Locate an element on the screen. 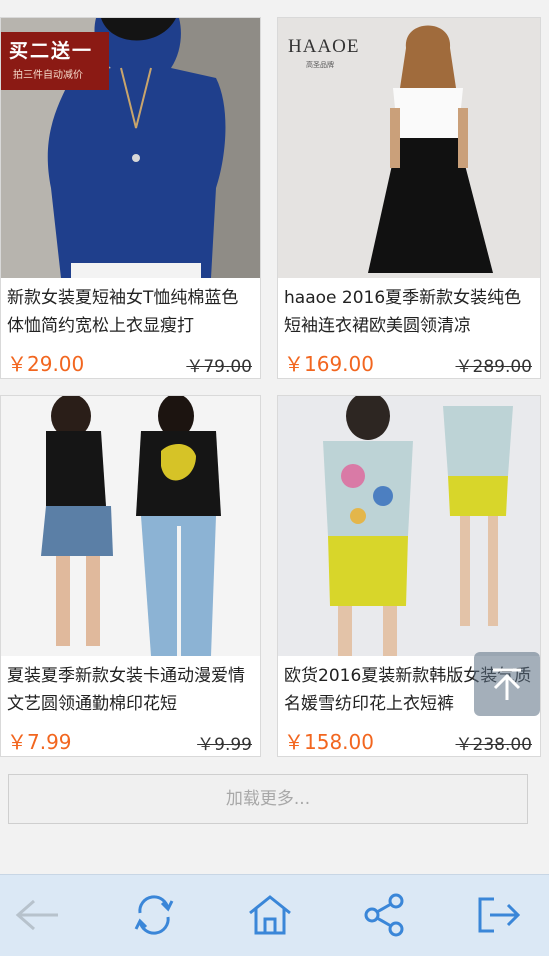 The image size is (549, 956). promo-badge: 买二送一 拍三件自动减价 is located at coordinates (55, 61).